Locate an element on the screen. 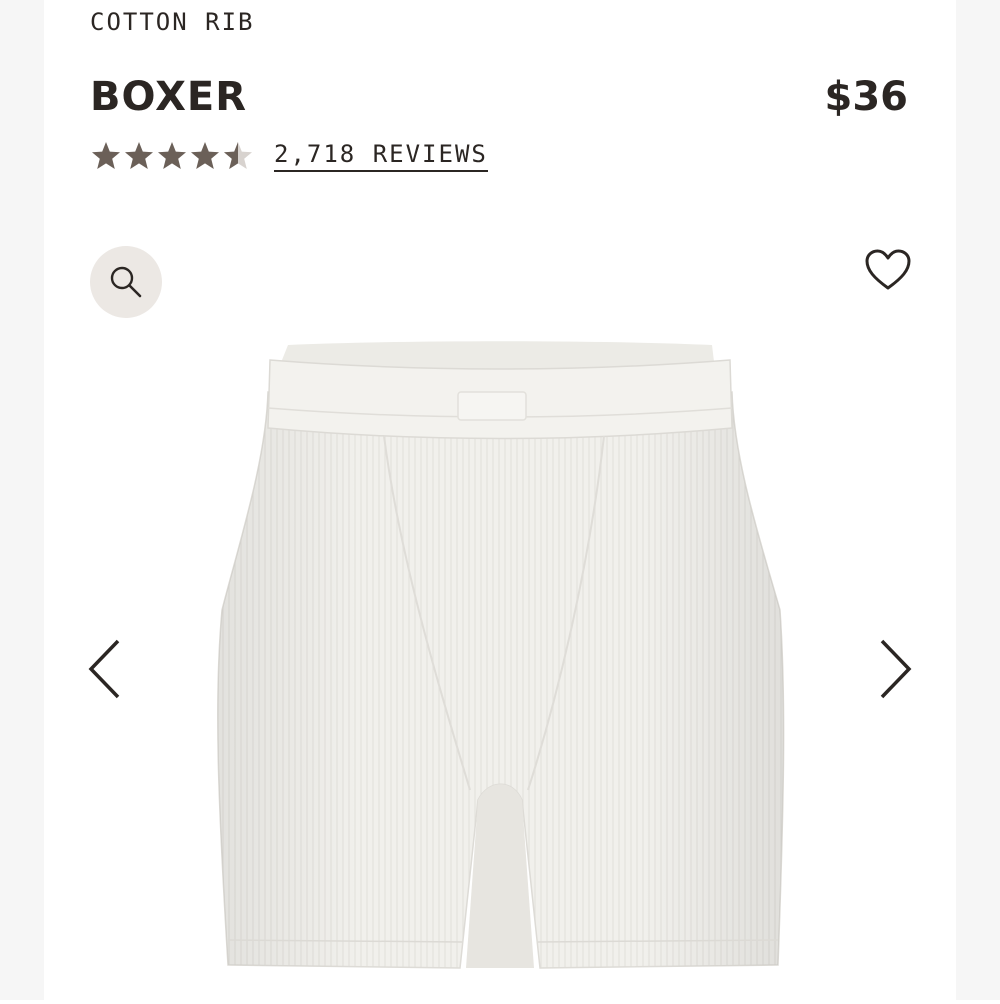 The image size is (1000, 1004). search-icon is located at coordinates (126, 282).